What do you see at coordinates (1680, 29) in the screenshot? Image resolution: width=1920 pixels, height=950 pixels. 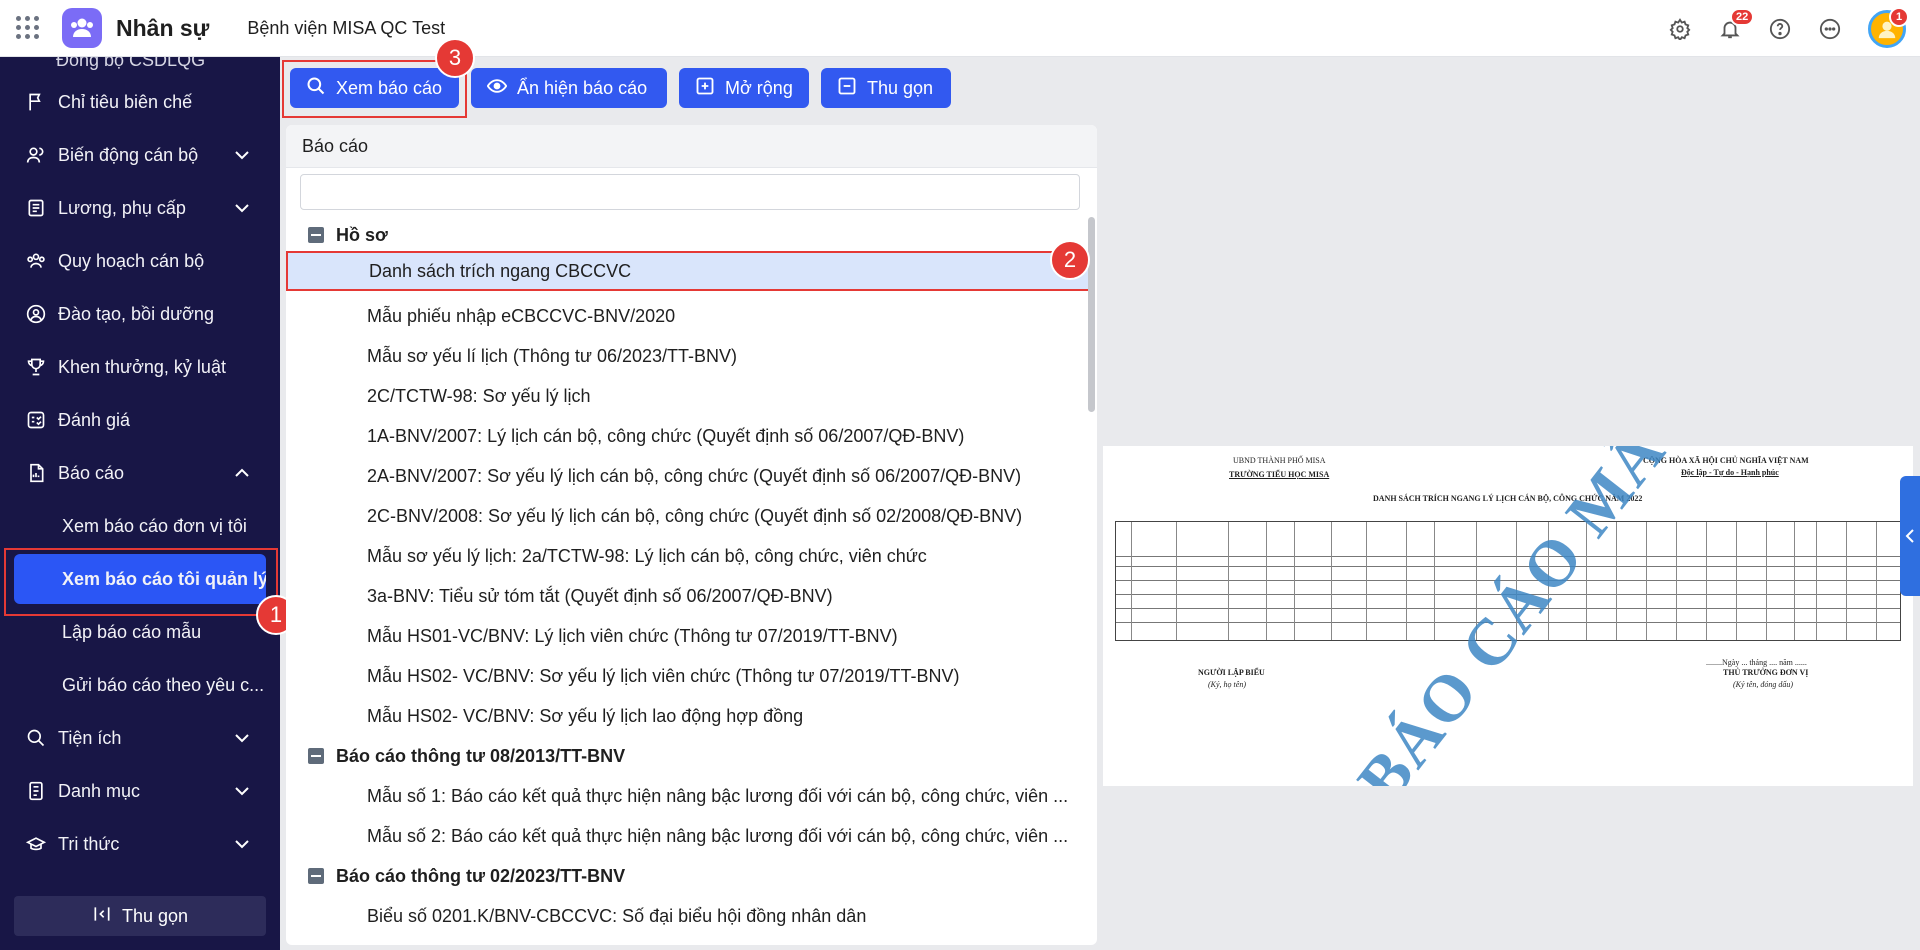 I see `settings-gear-icon` at bounding box center [1680, 29].